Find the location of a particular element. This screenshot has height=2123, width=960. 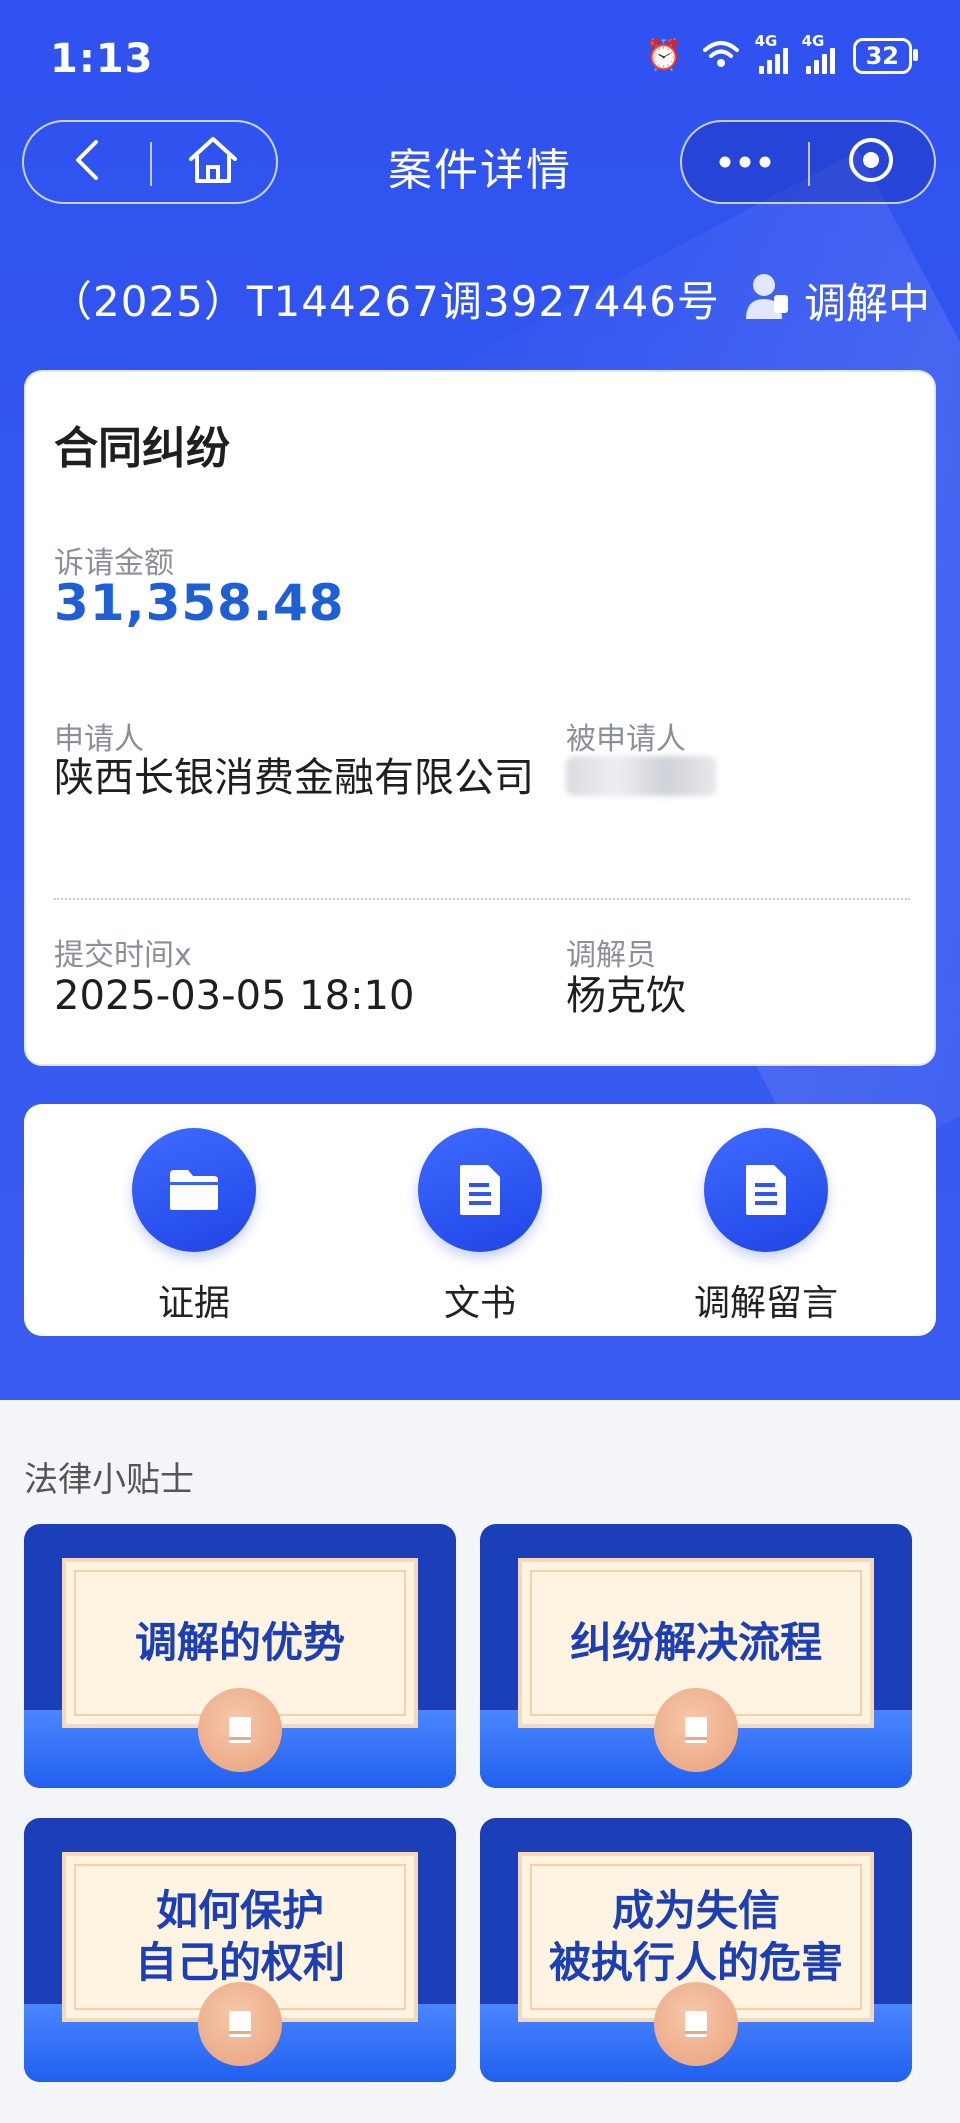

mediation-message-button: 调解留言 is located at coordinates (766, 1227).